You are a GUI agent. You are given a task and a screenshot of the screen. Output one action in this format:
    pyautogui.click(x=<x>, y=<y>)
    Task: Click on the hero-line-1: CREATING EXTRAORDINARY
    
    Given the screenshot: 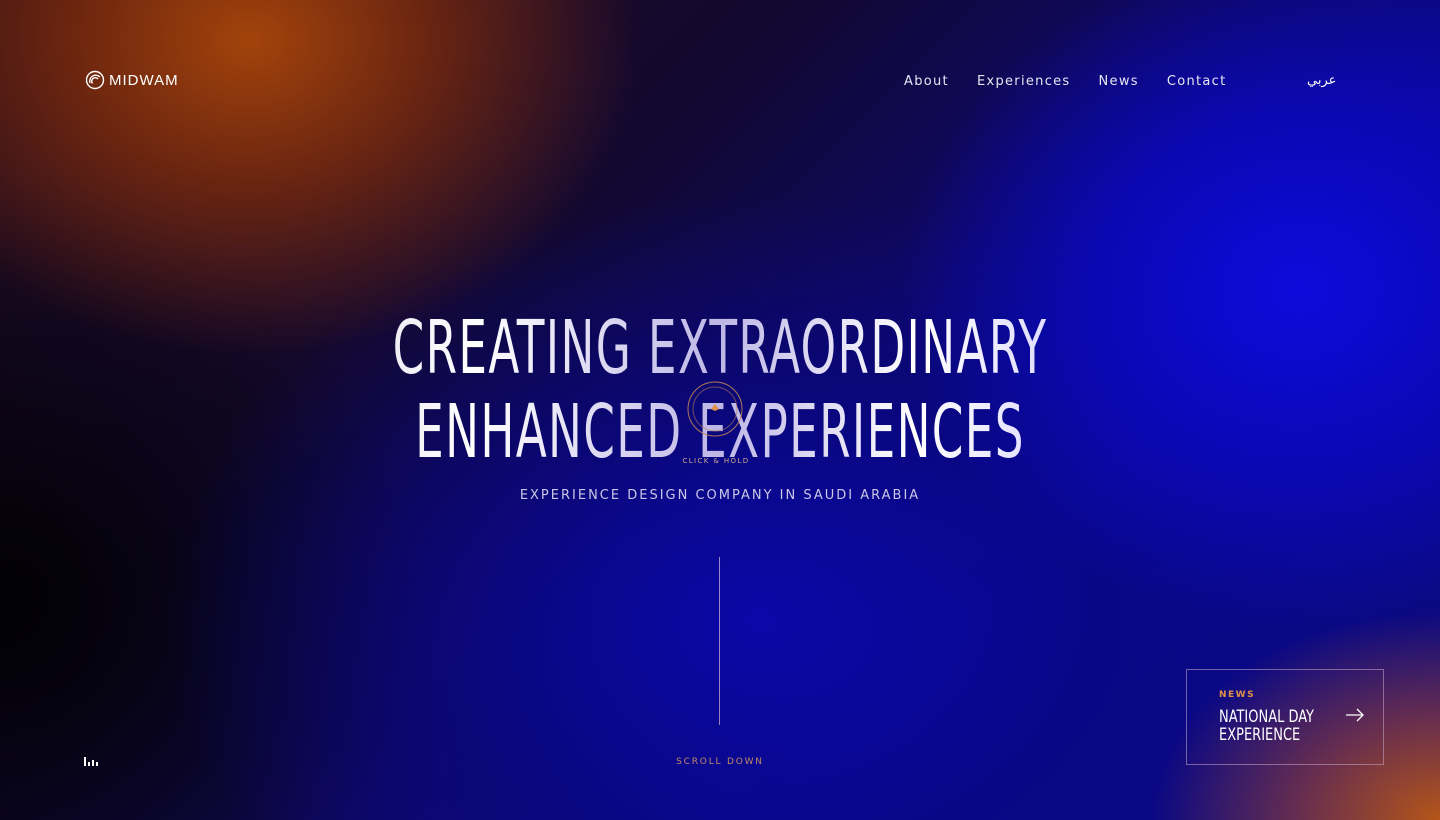 What is the action you would take?
    pyautogui.click(x=719, y=348)
    